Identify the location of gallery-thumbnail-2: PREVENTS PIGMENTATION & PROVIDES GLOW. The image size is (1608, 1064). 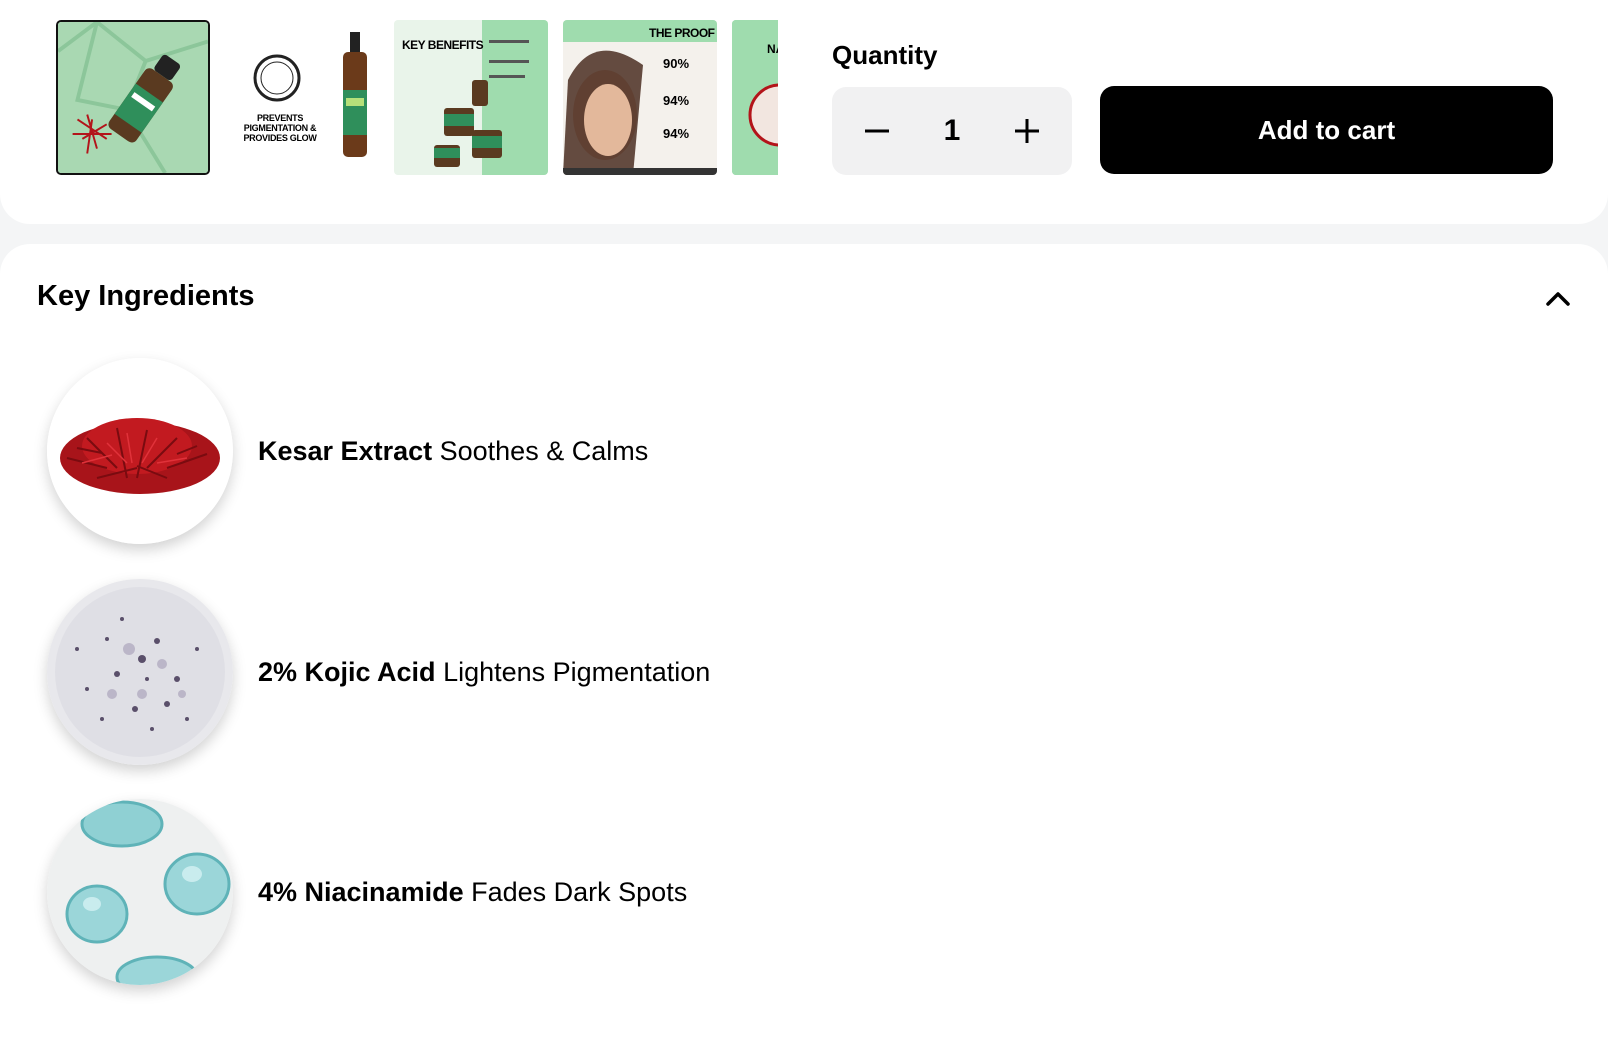
(302, 97).